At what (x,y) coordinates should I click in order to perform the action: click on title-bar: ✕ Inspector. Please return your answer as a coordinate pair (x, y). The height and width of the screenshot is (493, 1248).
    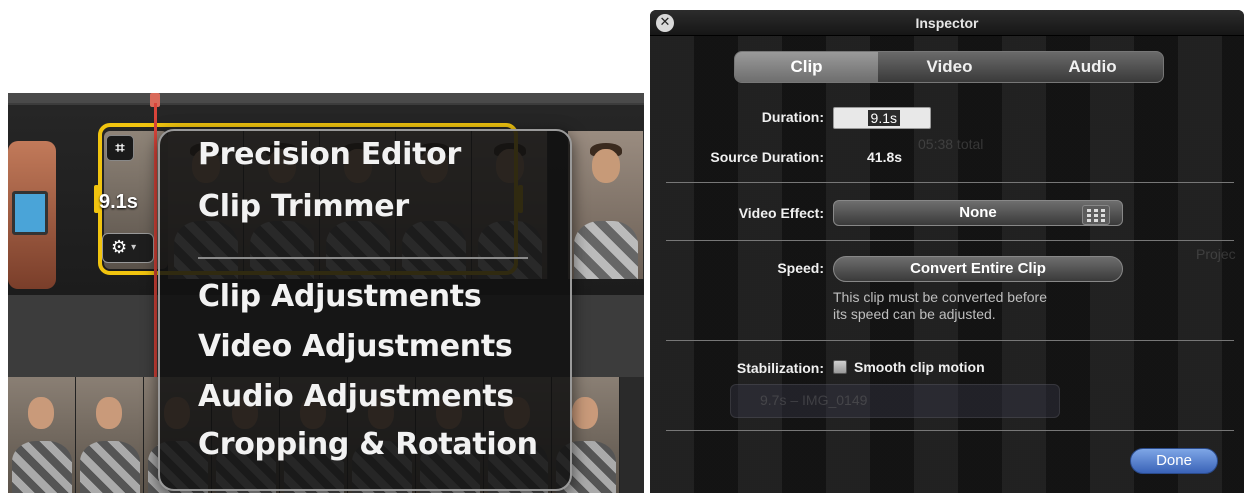
    Looking at the image, I should click on (947, 23).